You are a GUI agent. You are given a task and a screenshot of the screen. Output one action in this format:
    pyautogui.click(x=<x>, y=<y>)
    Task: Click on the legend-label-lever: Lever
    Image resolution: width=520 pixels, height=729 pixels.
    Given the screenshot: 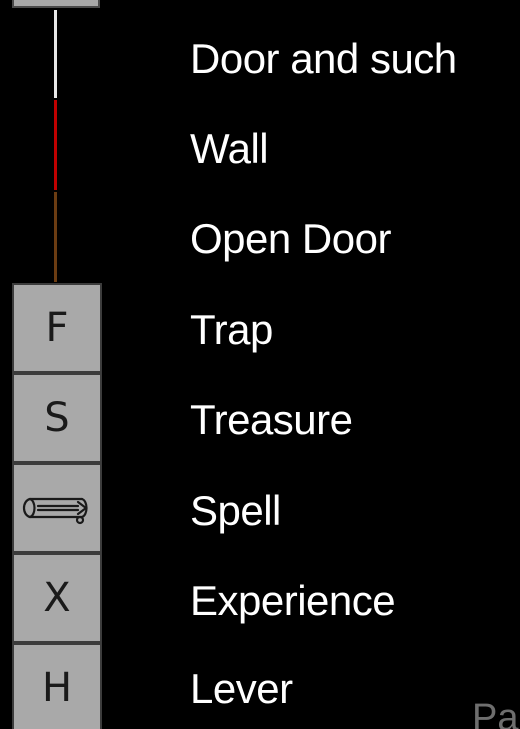 What is the action you would take?
    pyautogui.click(x=241, y=688)
    